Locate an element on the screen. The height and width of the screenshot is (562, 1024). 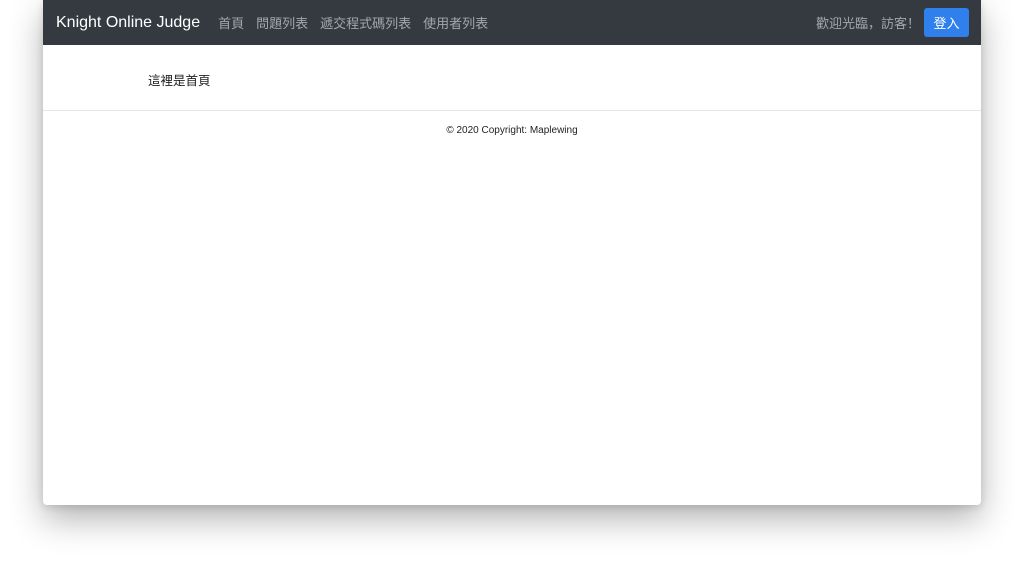
main-content: 這裡是首頁 is located at coordinates (512, 78).